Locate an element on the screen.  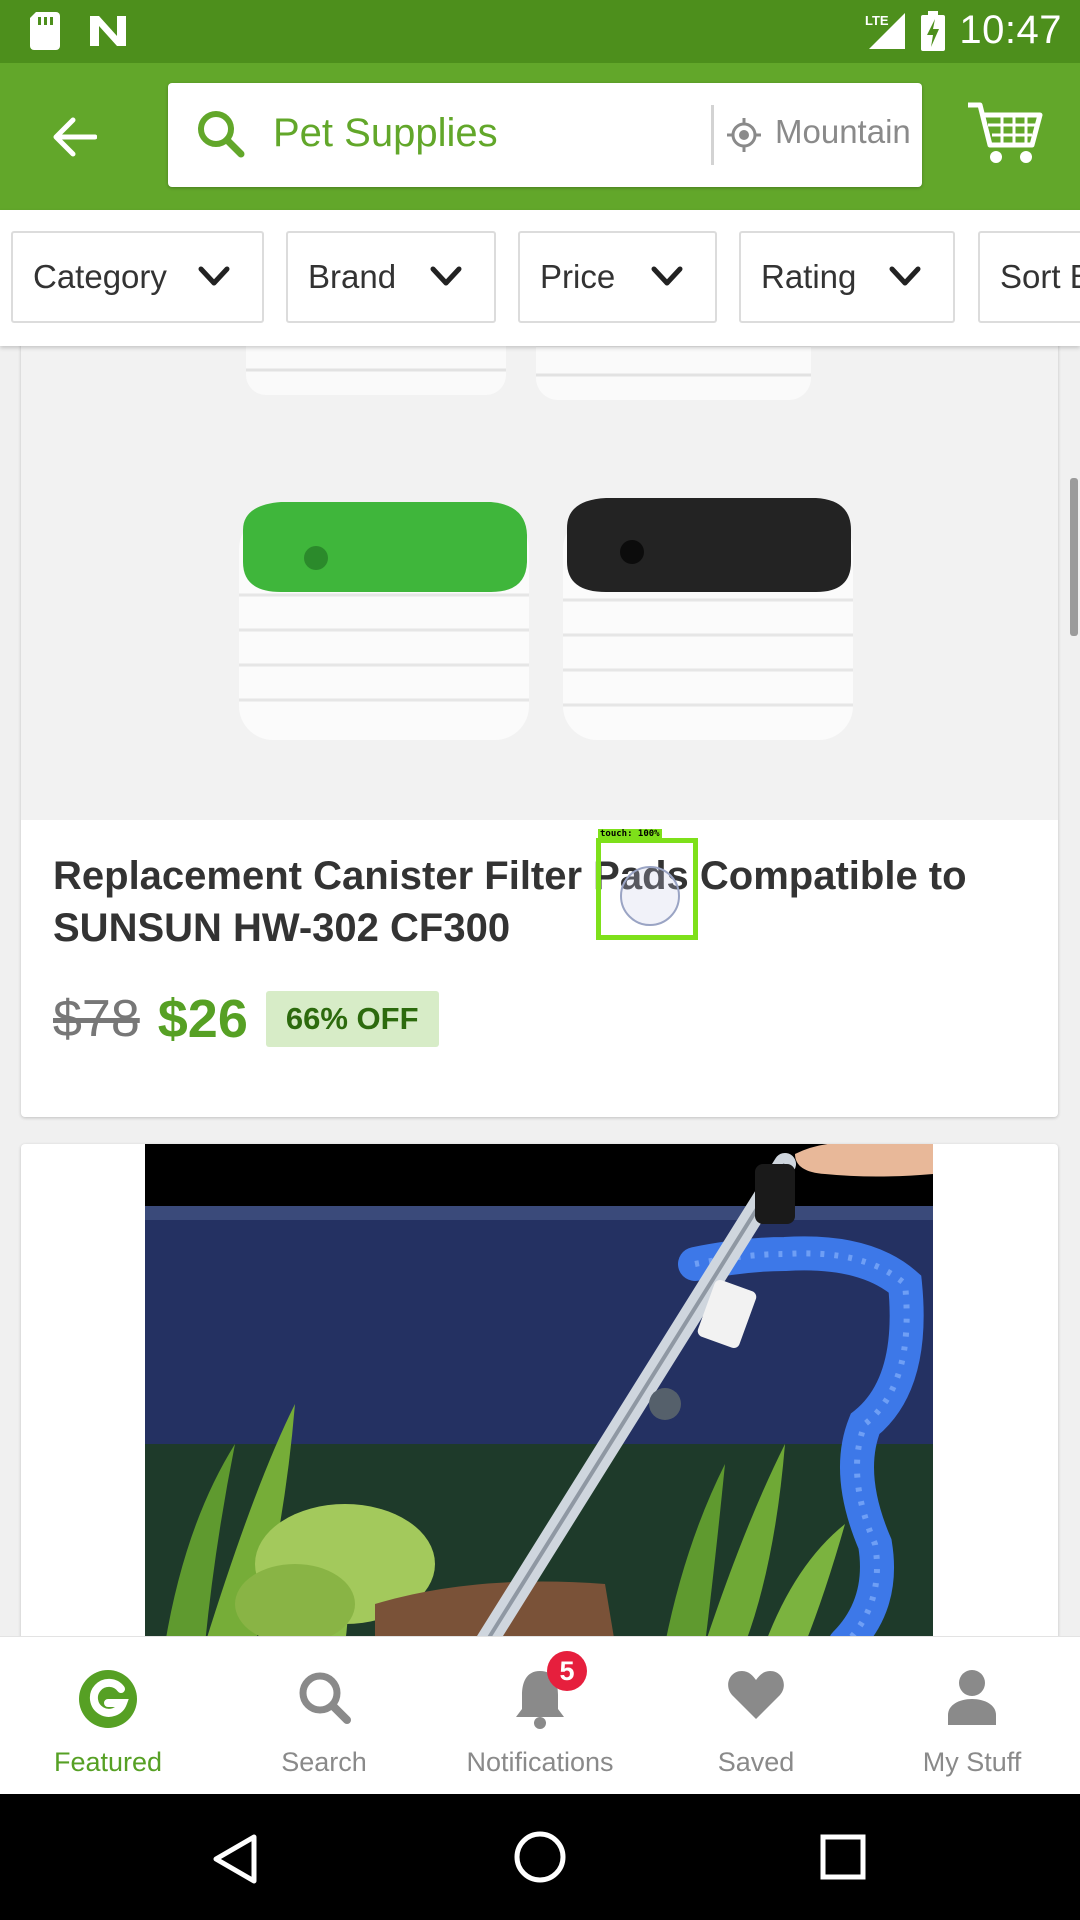
filter-rating: Rating is located at coordinates (847, 277).